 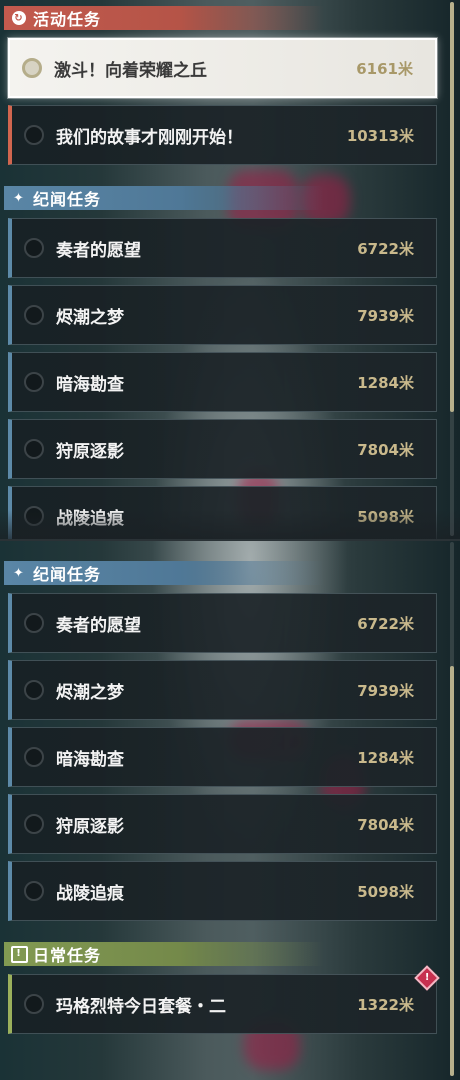 I want to click on quest-distance: 6161米, so click(x=384, y=68).